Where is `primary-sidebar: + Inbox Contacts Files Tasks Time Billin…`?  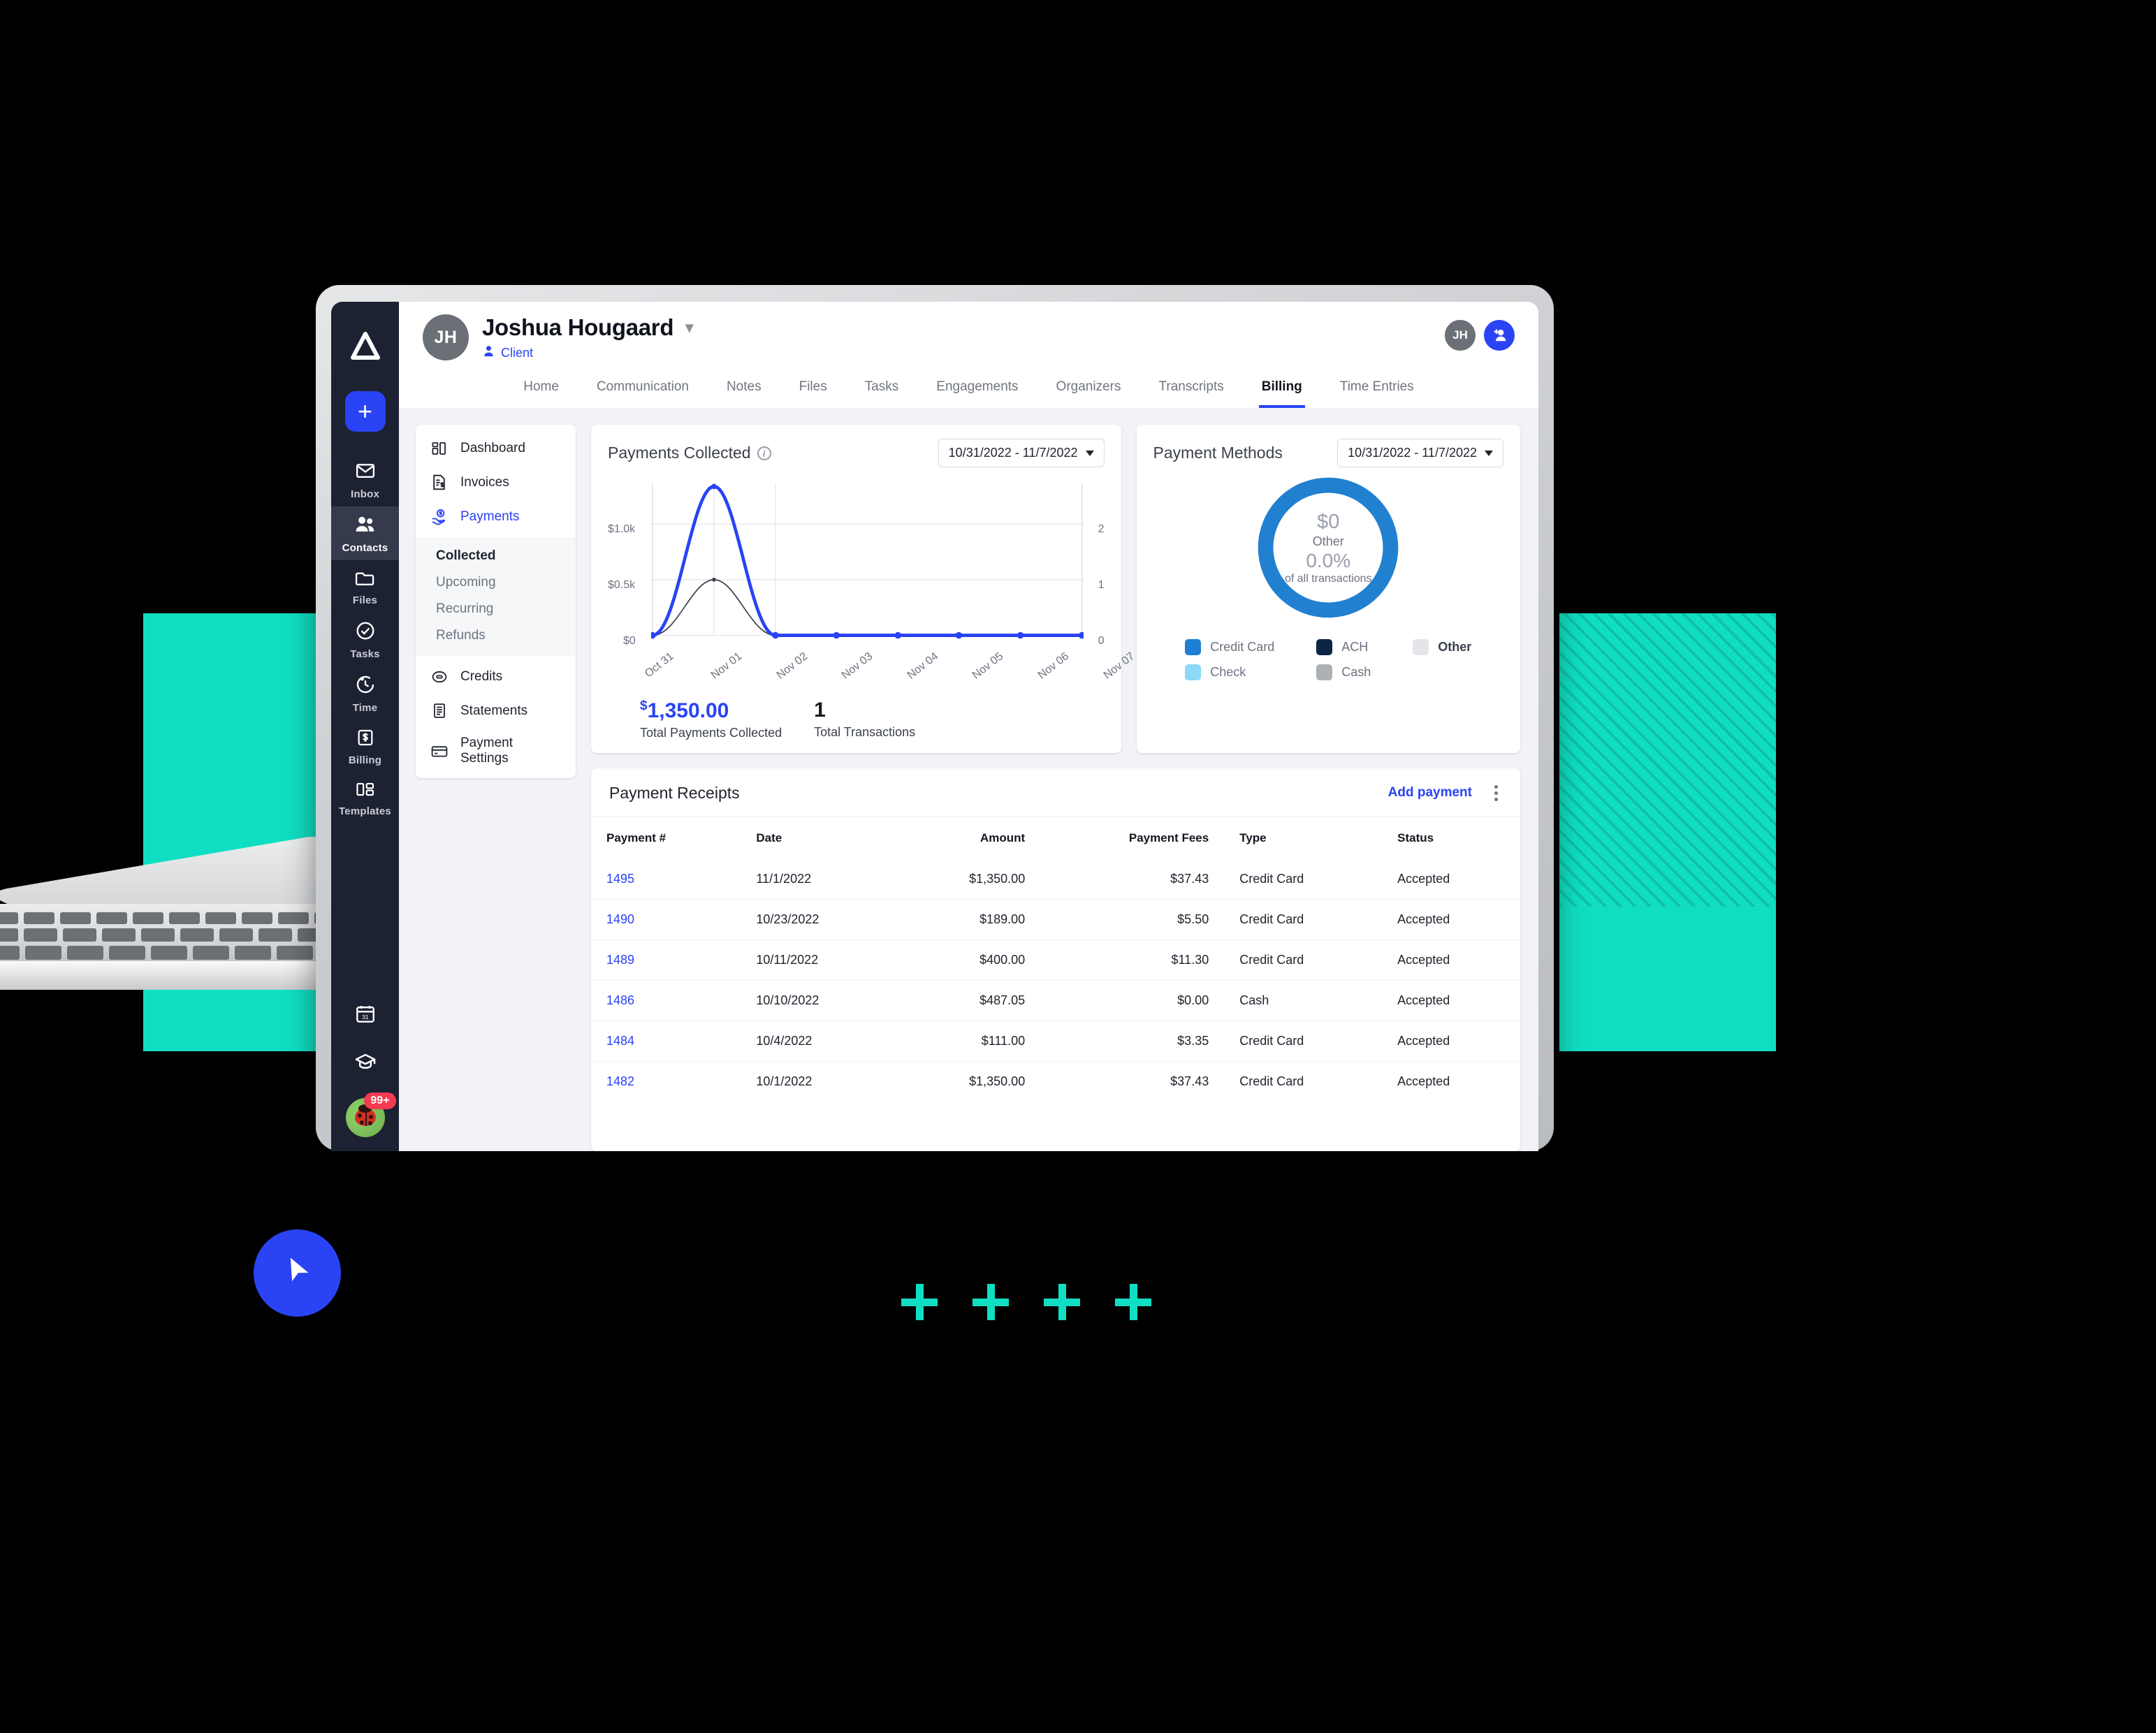 primary-sidebar: + Inbox Contacts Files Tasks Time Billin… is located at coordinates (365, 726).